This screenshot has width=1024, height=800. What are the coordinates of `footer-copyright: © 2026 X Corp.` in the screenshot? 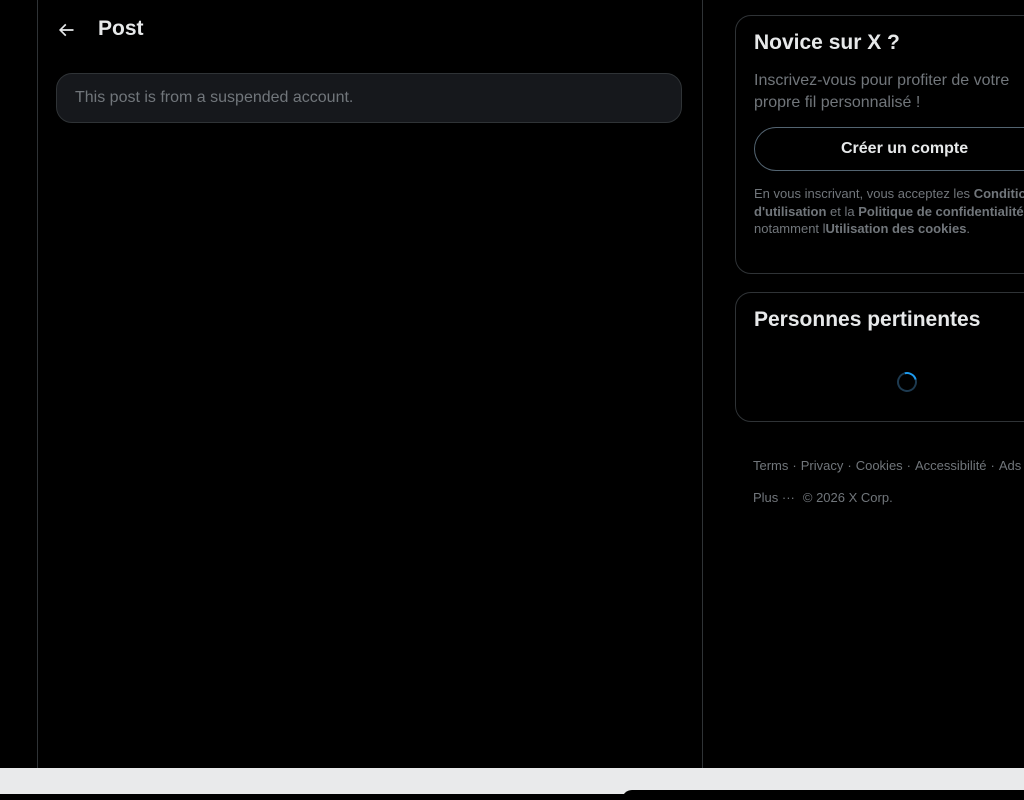 It's located at (847, 497).